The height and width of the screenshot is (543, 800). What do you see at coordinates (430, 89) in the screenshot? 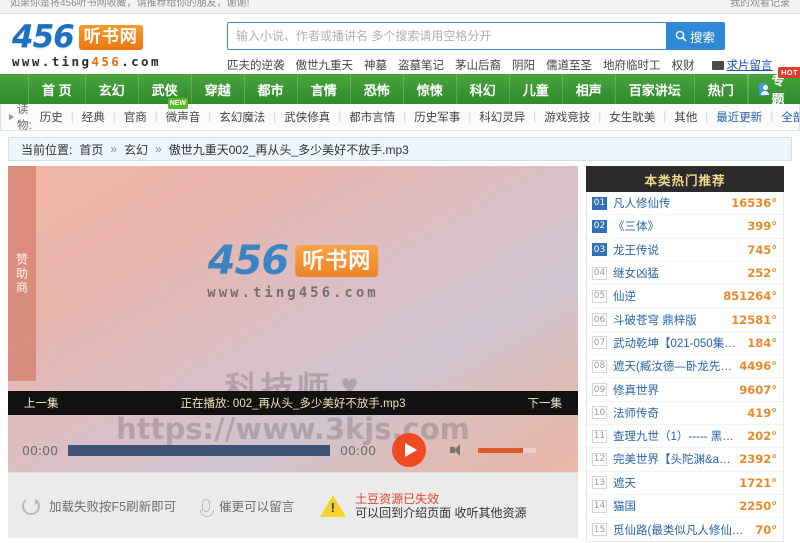
I see `nav-item-jingsong: 惊悚` at bounding box center [430, 89].